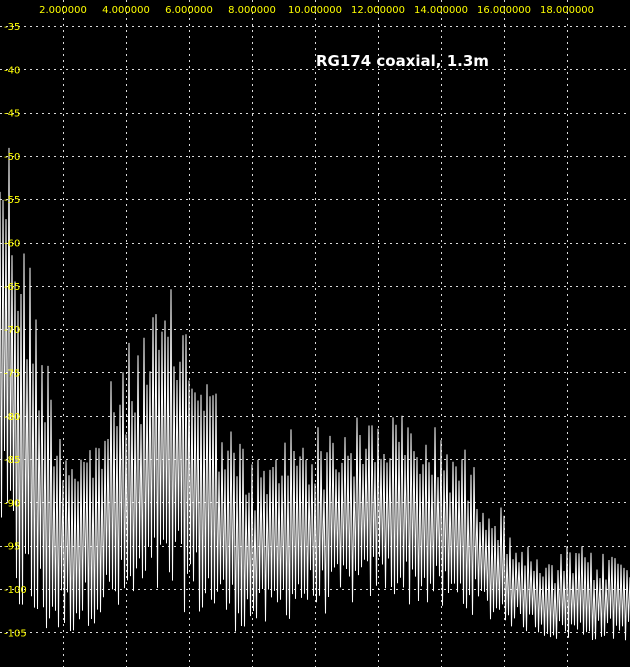 Image resolution: width=630 pixels, height=667 pixels. Describe the element at coordinates (12, 287) in the screenshot. I see `y-tick-label: -65` at that location.